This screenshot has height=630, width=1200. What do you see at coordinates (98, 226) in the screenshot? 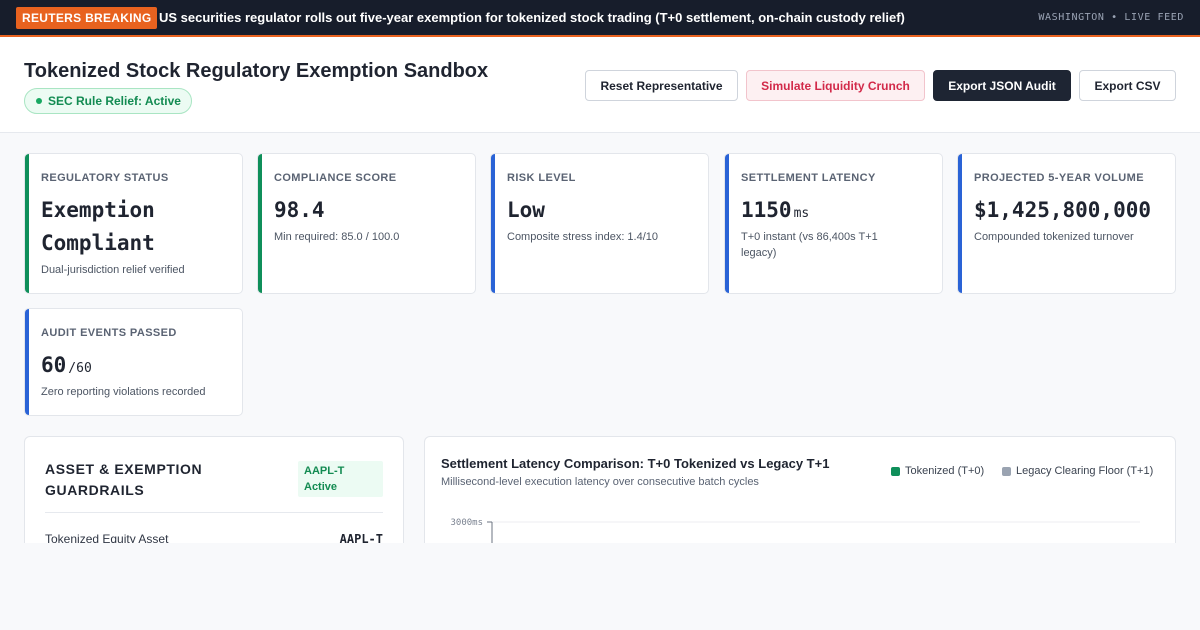
I see `metric-value: Exemption Compliant` at bounding box center [98, 226].